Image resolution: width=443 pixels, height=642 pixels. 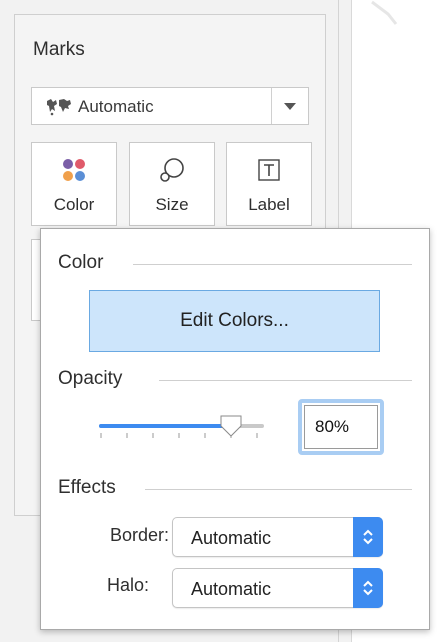 I want to click on mark-type-dropdown: Automatic, so click(x=170, y=106).